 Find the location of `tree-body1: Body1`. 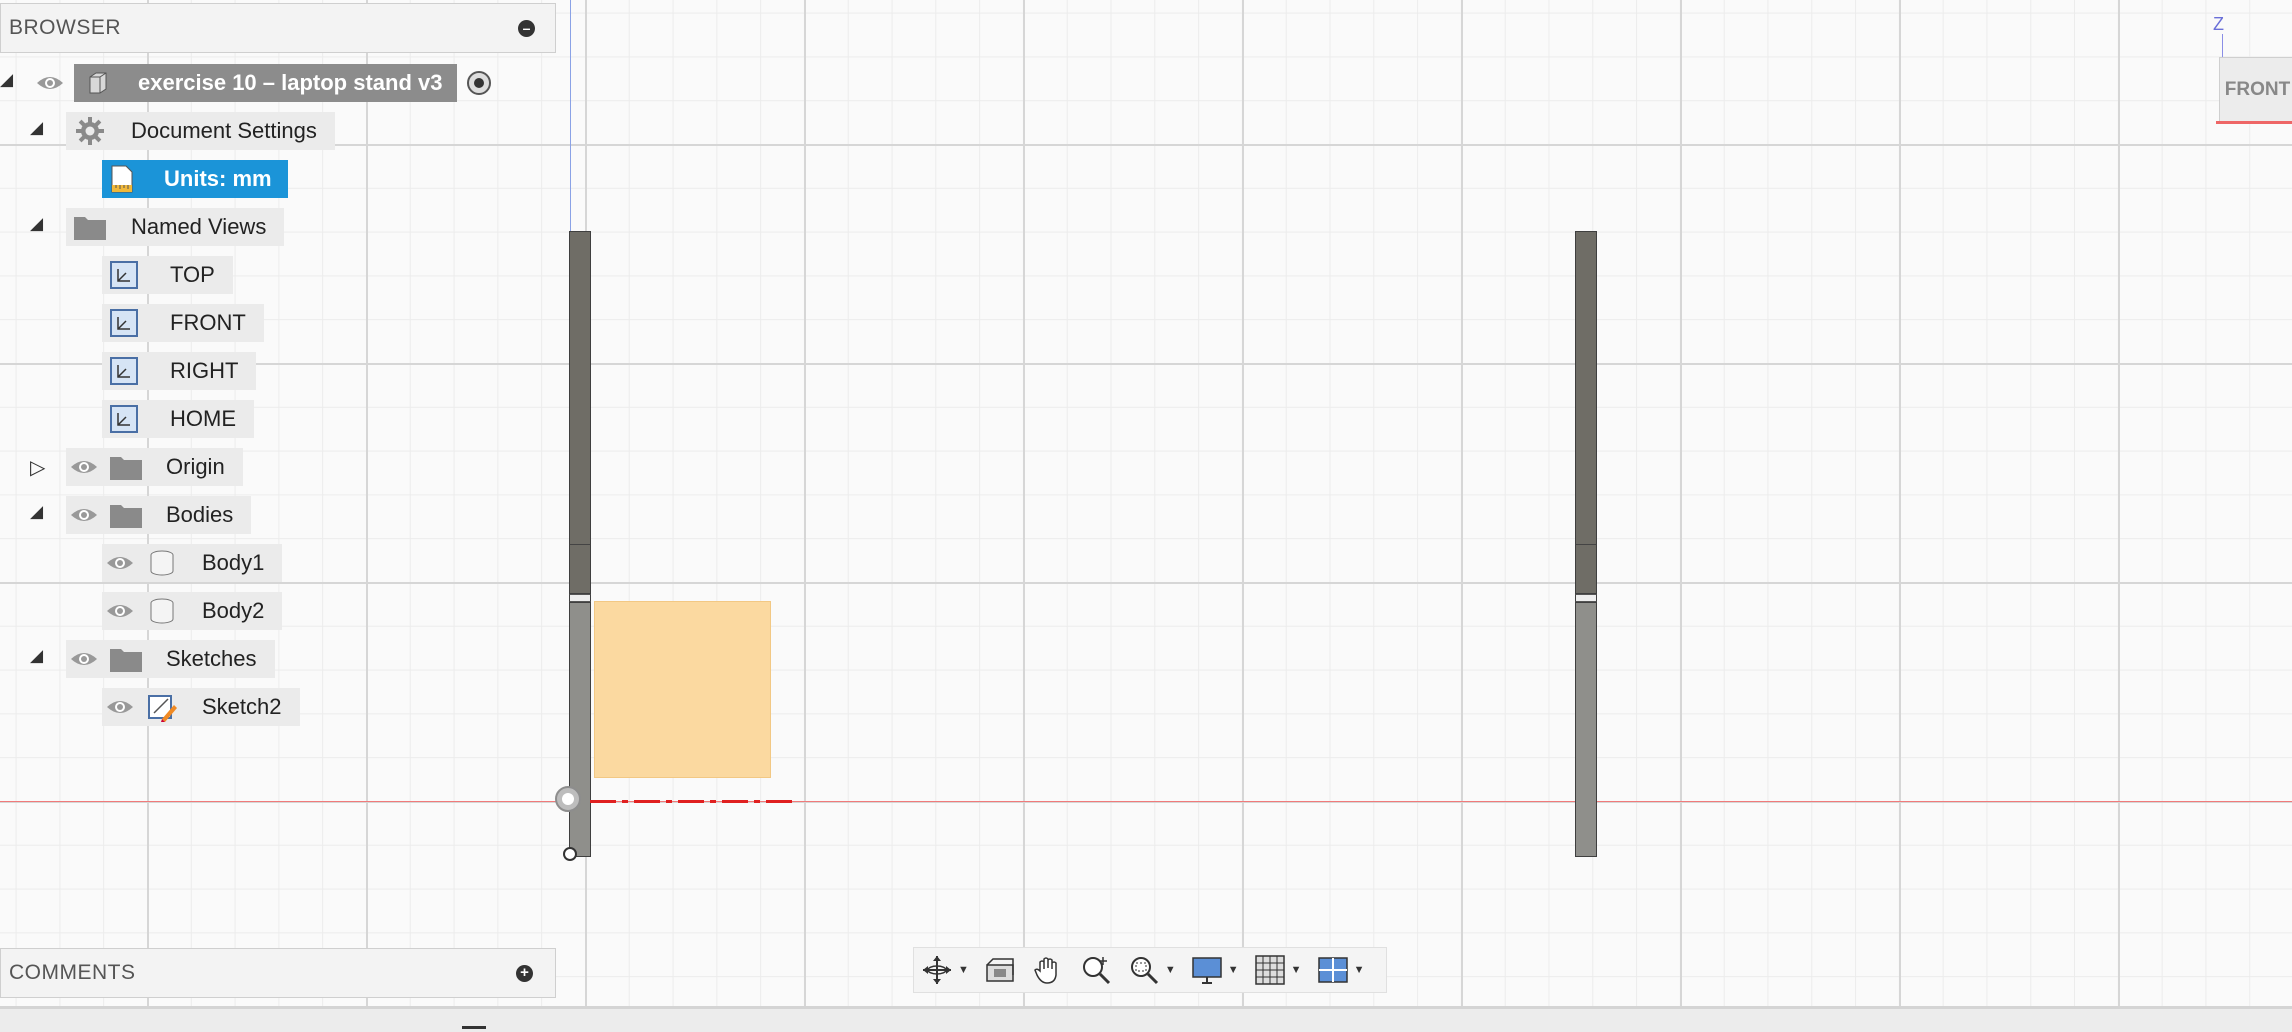

tree-body1: Body1 is located at coordinates (192, 563).